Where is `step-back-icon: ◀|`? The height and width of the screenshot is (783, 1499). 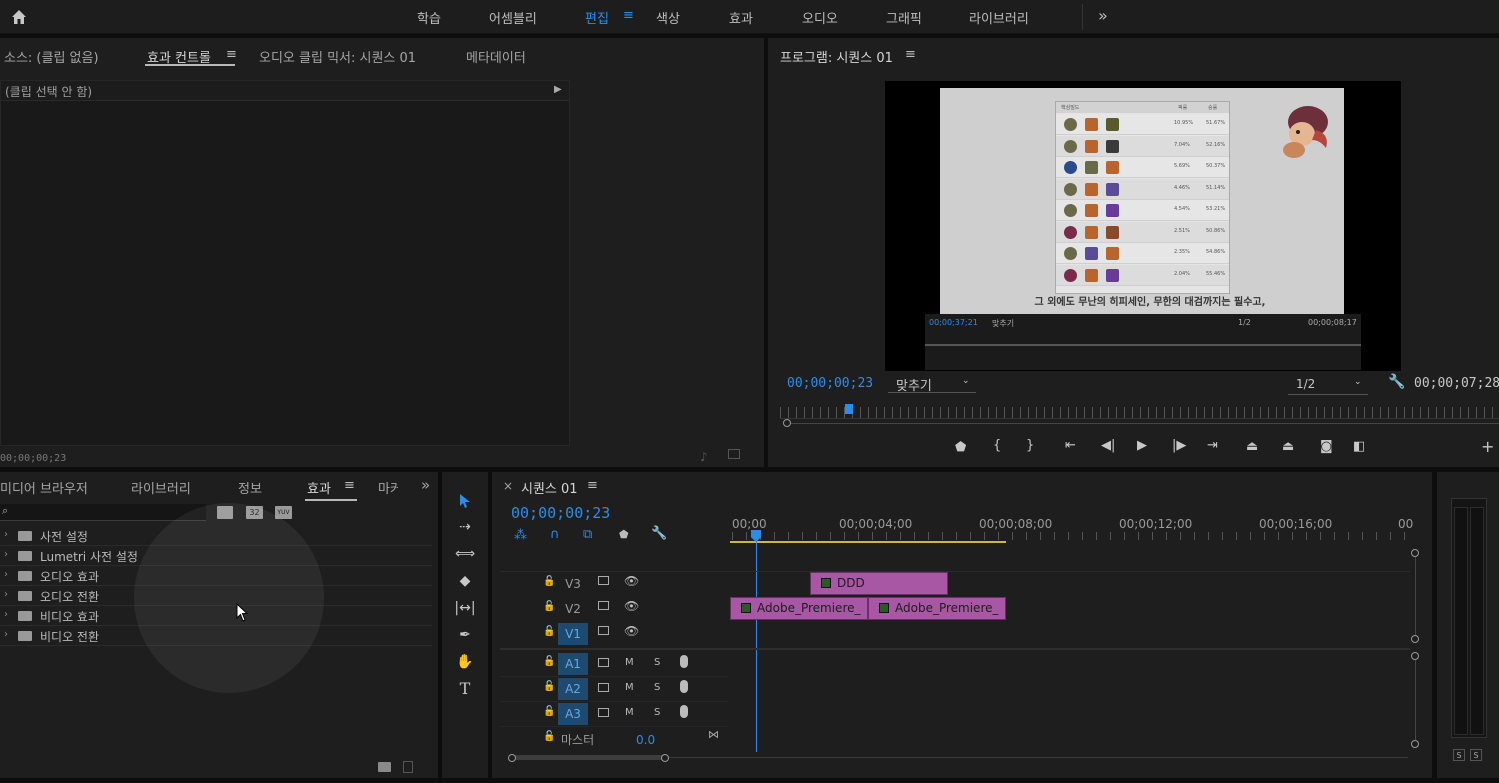
step-back-icon: ◀| is located at coordinates (1108, 445).